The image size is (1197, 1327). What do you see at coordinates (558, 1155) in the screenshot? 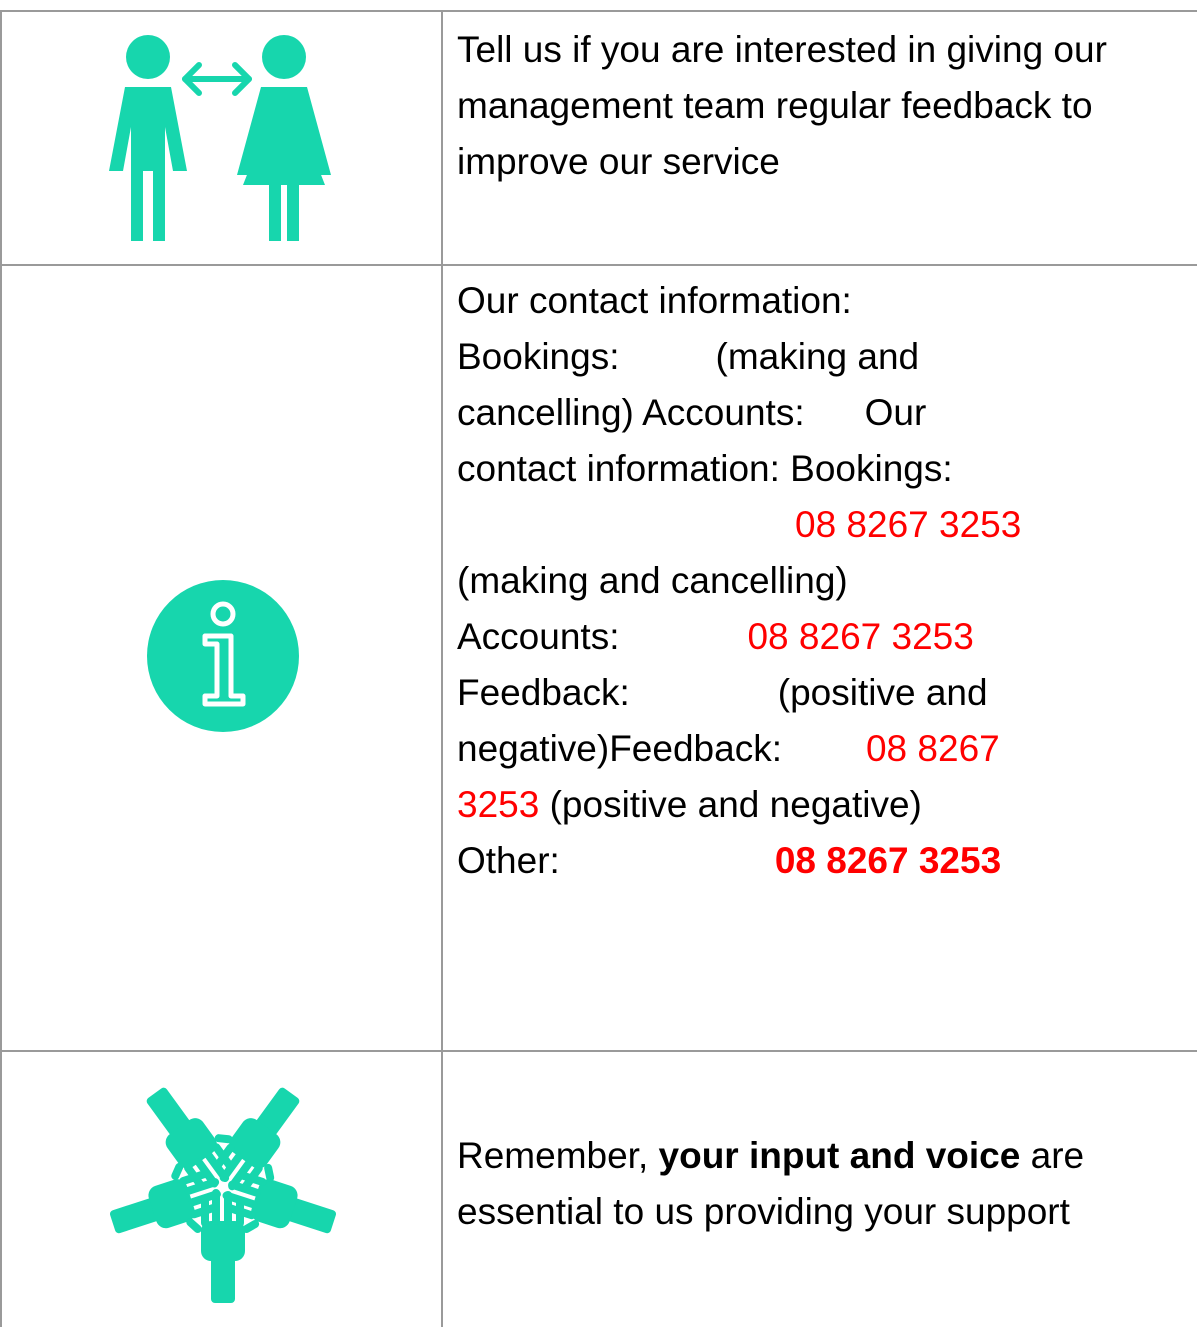
I see `remember-text: Remember,` at bounding box center [558, 1155].